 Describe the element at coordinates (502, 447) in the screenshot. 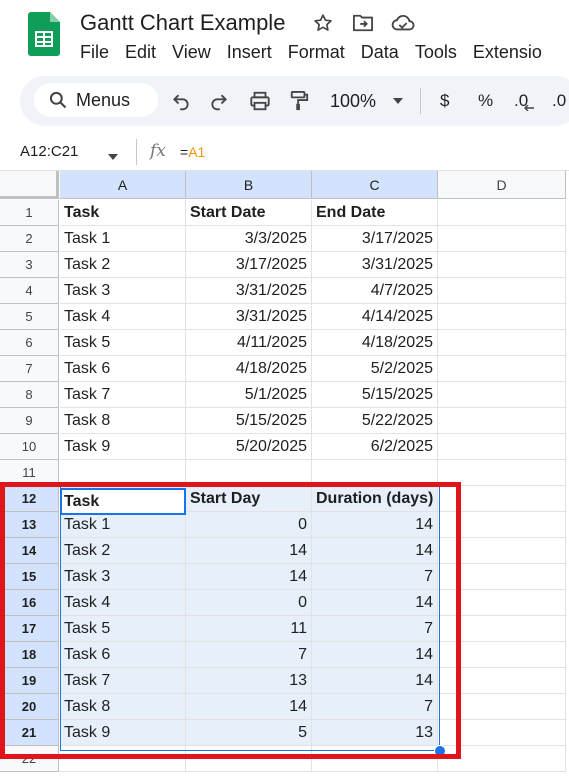

I see `cell-d10` at that location.